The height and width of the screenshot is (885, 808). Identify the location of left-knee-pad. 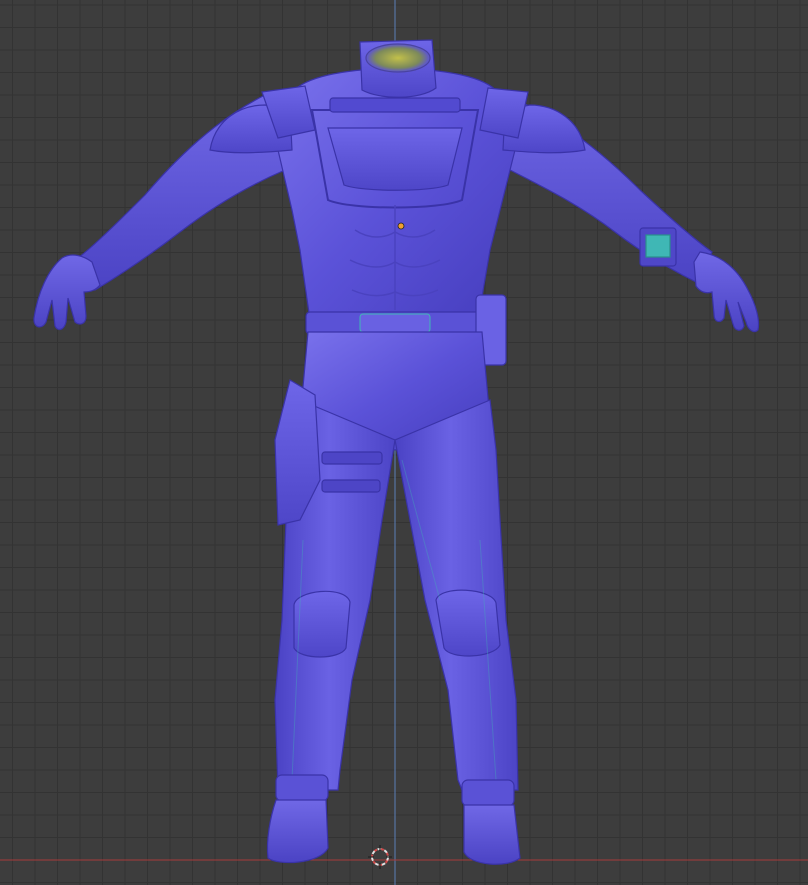
(322, 624).